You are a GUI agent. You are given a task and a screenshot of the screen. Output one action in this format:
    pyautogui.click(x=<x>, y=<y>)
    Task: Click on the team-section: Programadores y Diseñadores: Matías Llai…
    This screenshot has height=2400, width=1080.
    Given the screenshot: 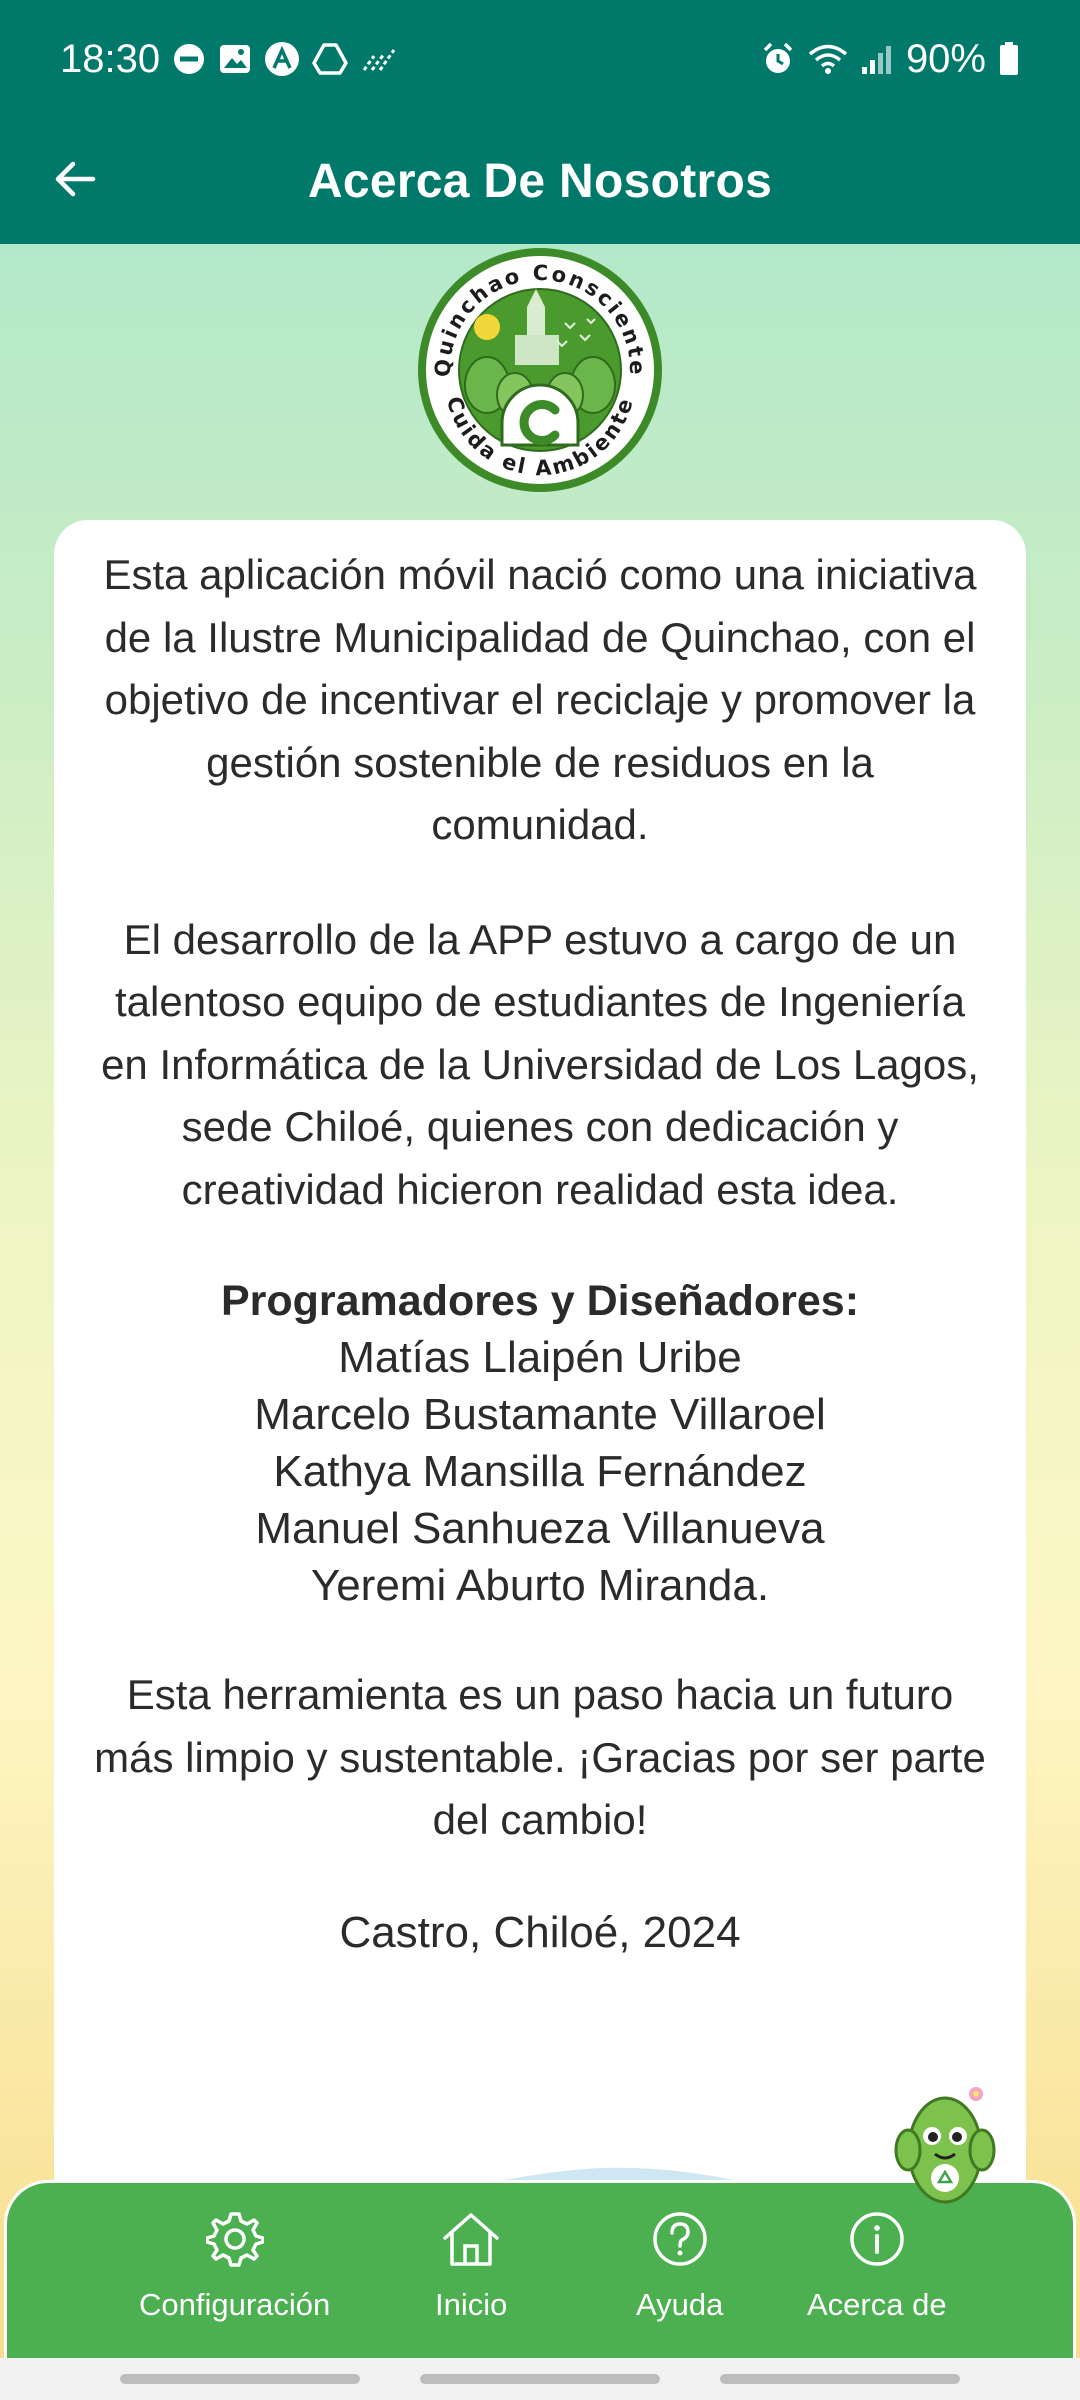 What is the action you would take?
    pyautogui.click(x=540, y=1443)
    